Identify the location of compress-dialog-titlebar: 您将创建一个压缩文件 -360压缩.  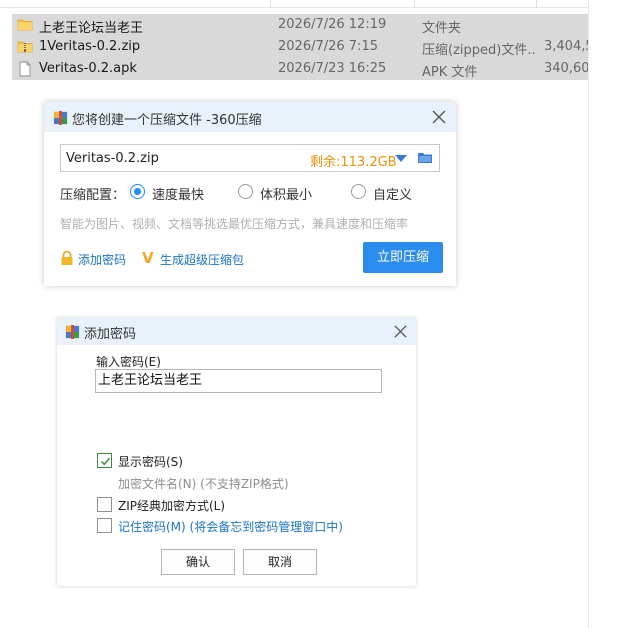
(250, 117).